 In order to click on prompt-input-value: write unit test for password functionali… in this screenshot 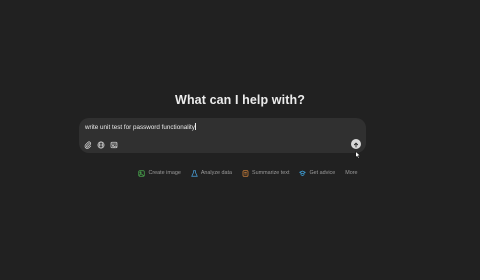, I will do `click(140, 127)`.